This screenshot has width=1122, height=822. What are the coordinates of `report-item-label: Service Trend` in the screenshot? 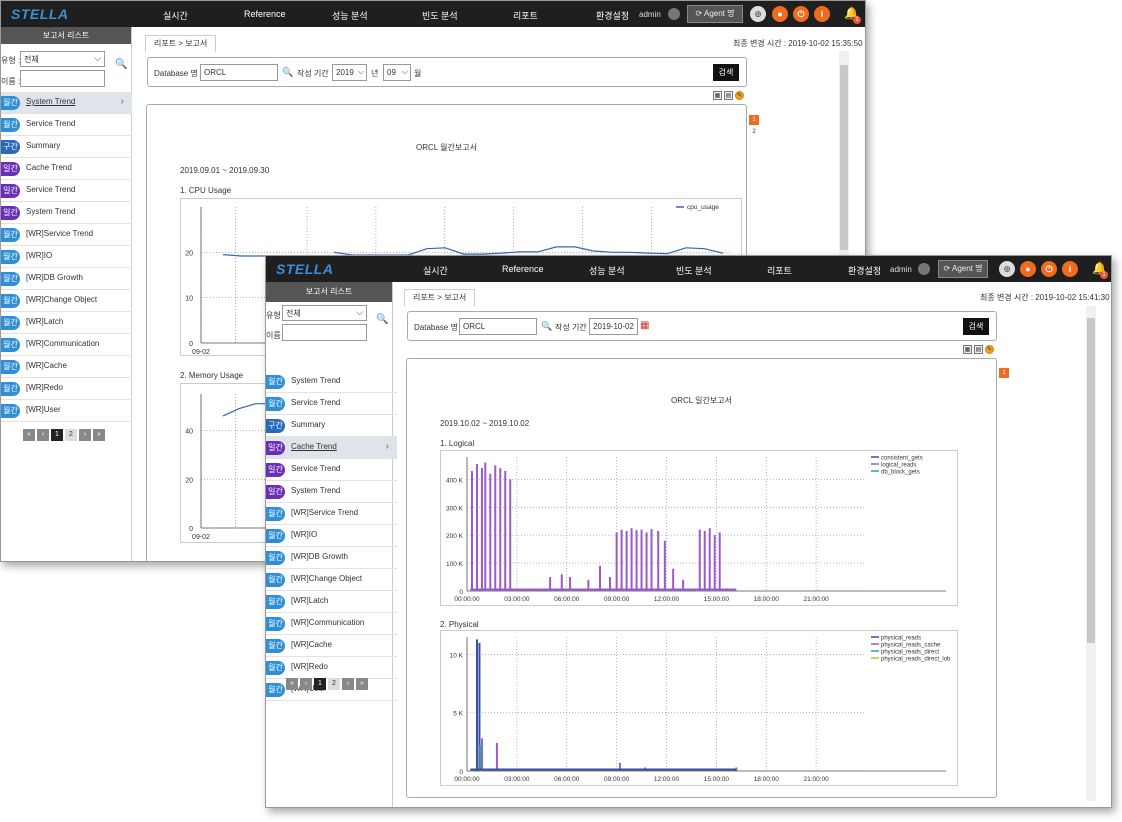 It's located at (316, 468).